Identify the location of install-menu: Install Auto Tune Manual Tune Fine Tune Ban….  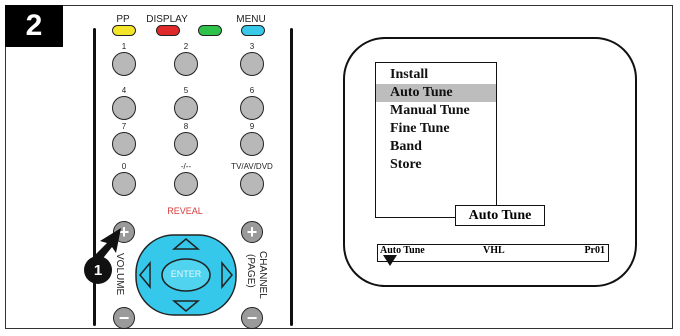
(436, 140).